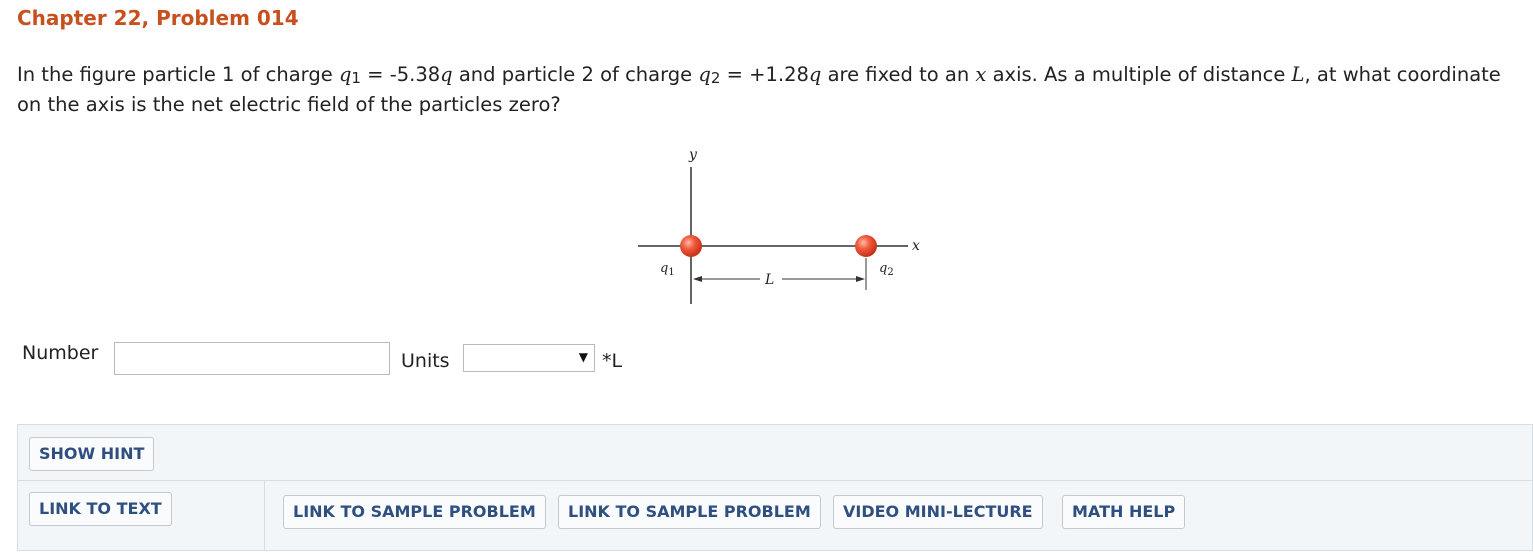 Image resolution: width=1533 pixels, height=558 pixels. What do you see at coordinates (1124, 512) in the screenshot?
I see `math-help-button: MATH HELP` at bounding box center [1124, 512].